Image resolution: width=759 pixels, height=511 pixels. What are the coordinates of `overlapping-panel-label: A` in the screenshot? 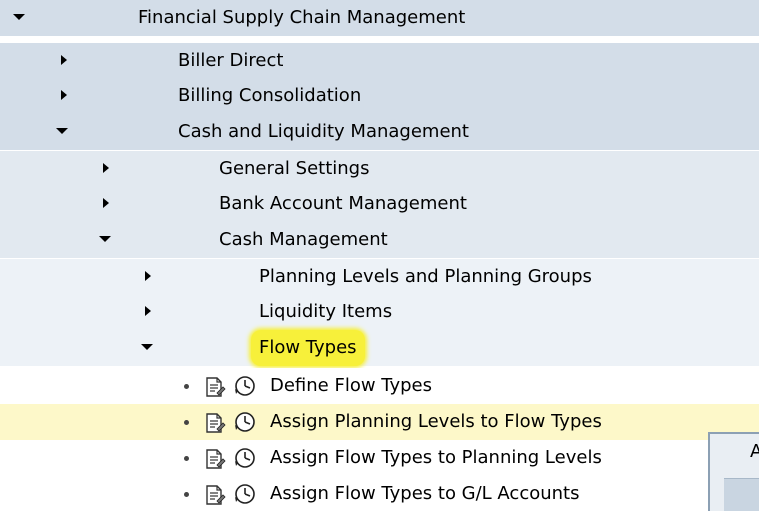 It's located at (754, 451).